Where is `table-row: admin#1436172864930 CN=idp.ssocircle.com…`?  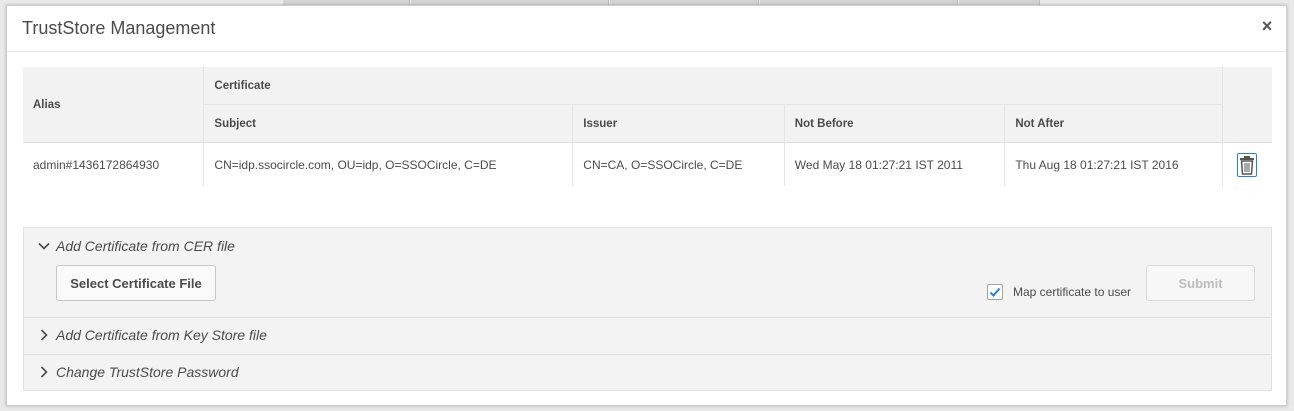 table-row: admin#1436172864930 CN=idp.ssocircle.com… is located at coordinates (647, 164).